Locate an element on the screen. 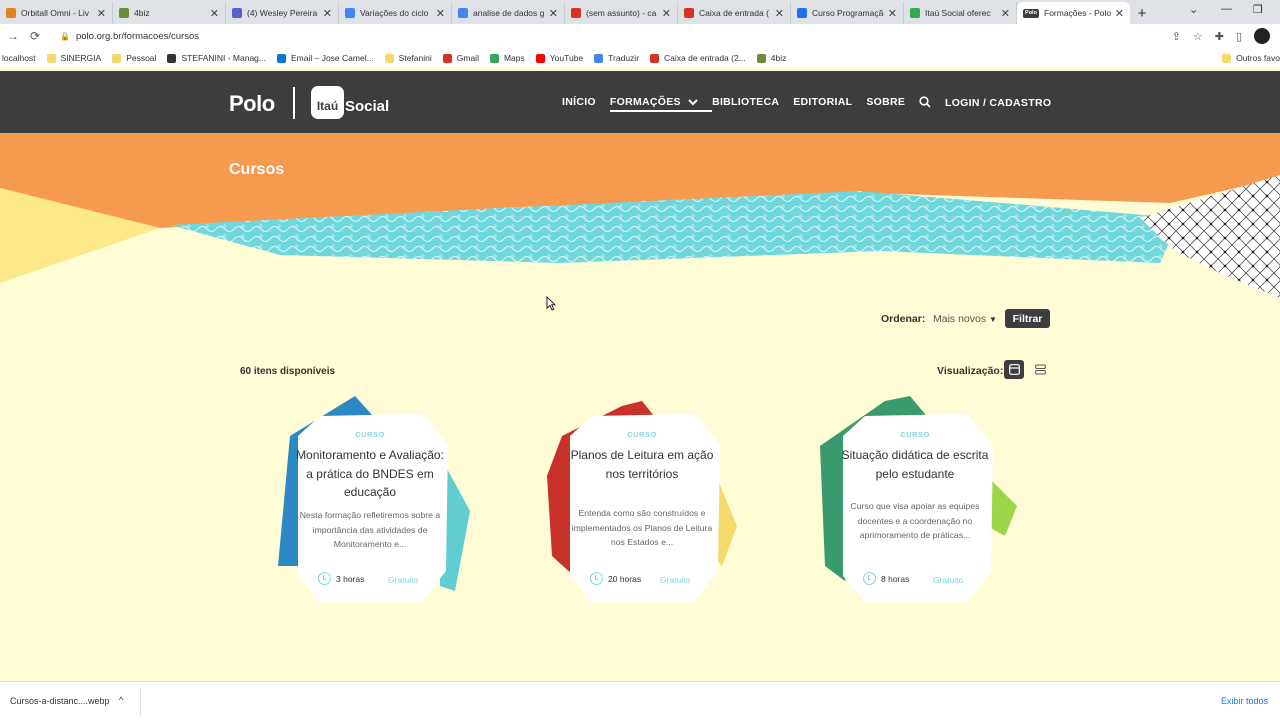 The height and width of the screenshot is (720, 1280). nav-formacoes: FORMAÇÕES is located at coordinates (661, 104).